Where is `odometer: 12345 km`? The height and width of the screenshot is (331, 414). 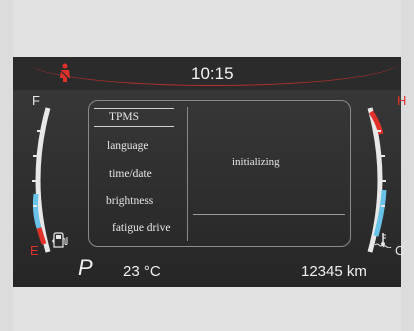
odometer: 12345 km is located at coordinates (334, 271).